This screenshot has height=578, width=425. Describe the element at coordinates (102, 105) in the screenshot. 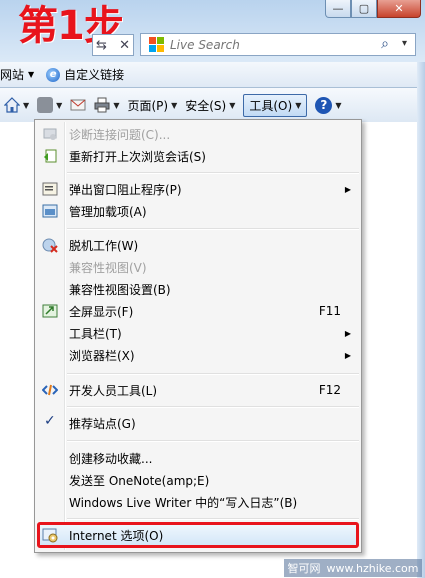

I see `printer-icon` at that location.